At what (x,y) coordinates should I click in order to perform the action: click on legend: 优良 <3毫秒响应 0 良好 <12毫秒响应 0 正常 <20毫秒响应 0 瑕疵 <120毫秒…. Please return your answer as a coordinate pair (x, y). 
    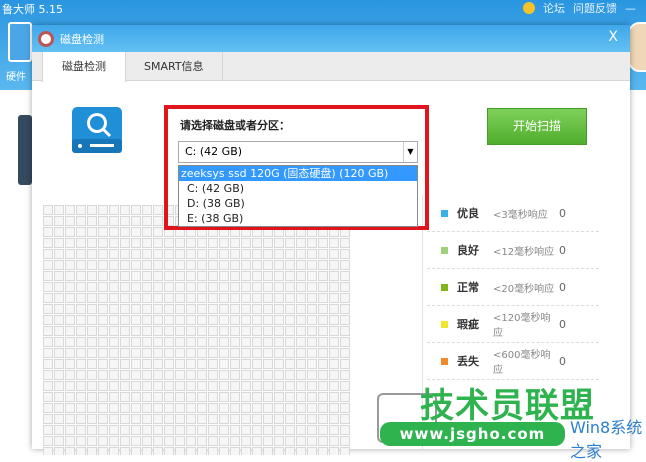
    Looking at the image, I should click on (517, 287).